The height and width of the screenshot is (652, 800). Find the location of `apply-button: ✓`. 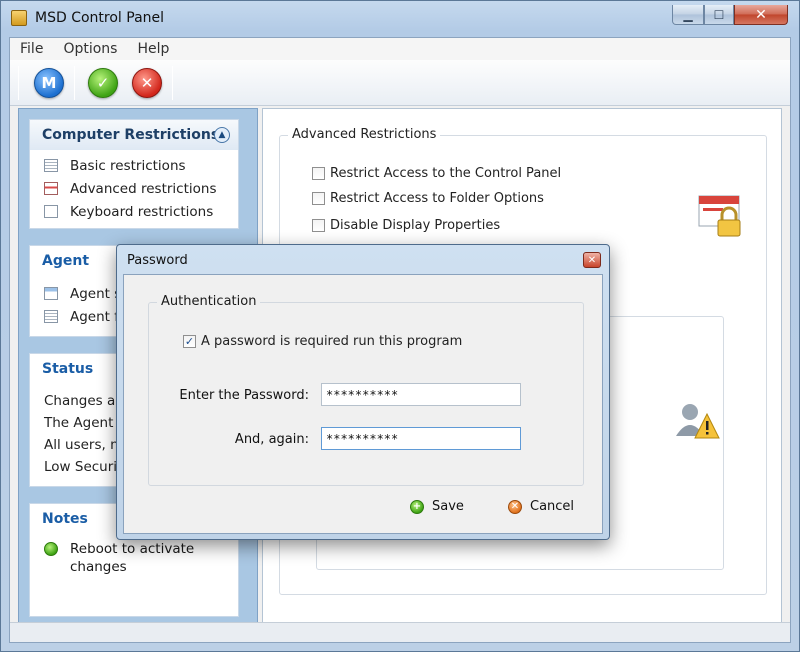

apply-button: ✓ is located at coordinates (103, 83).